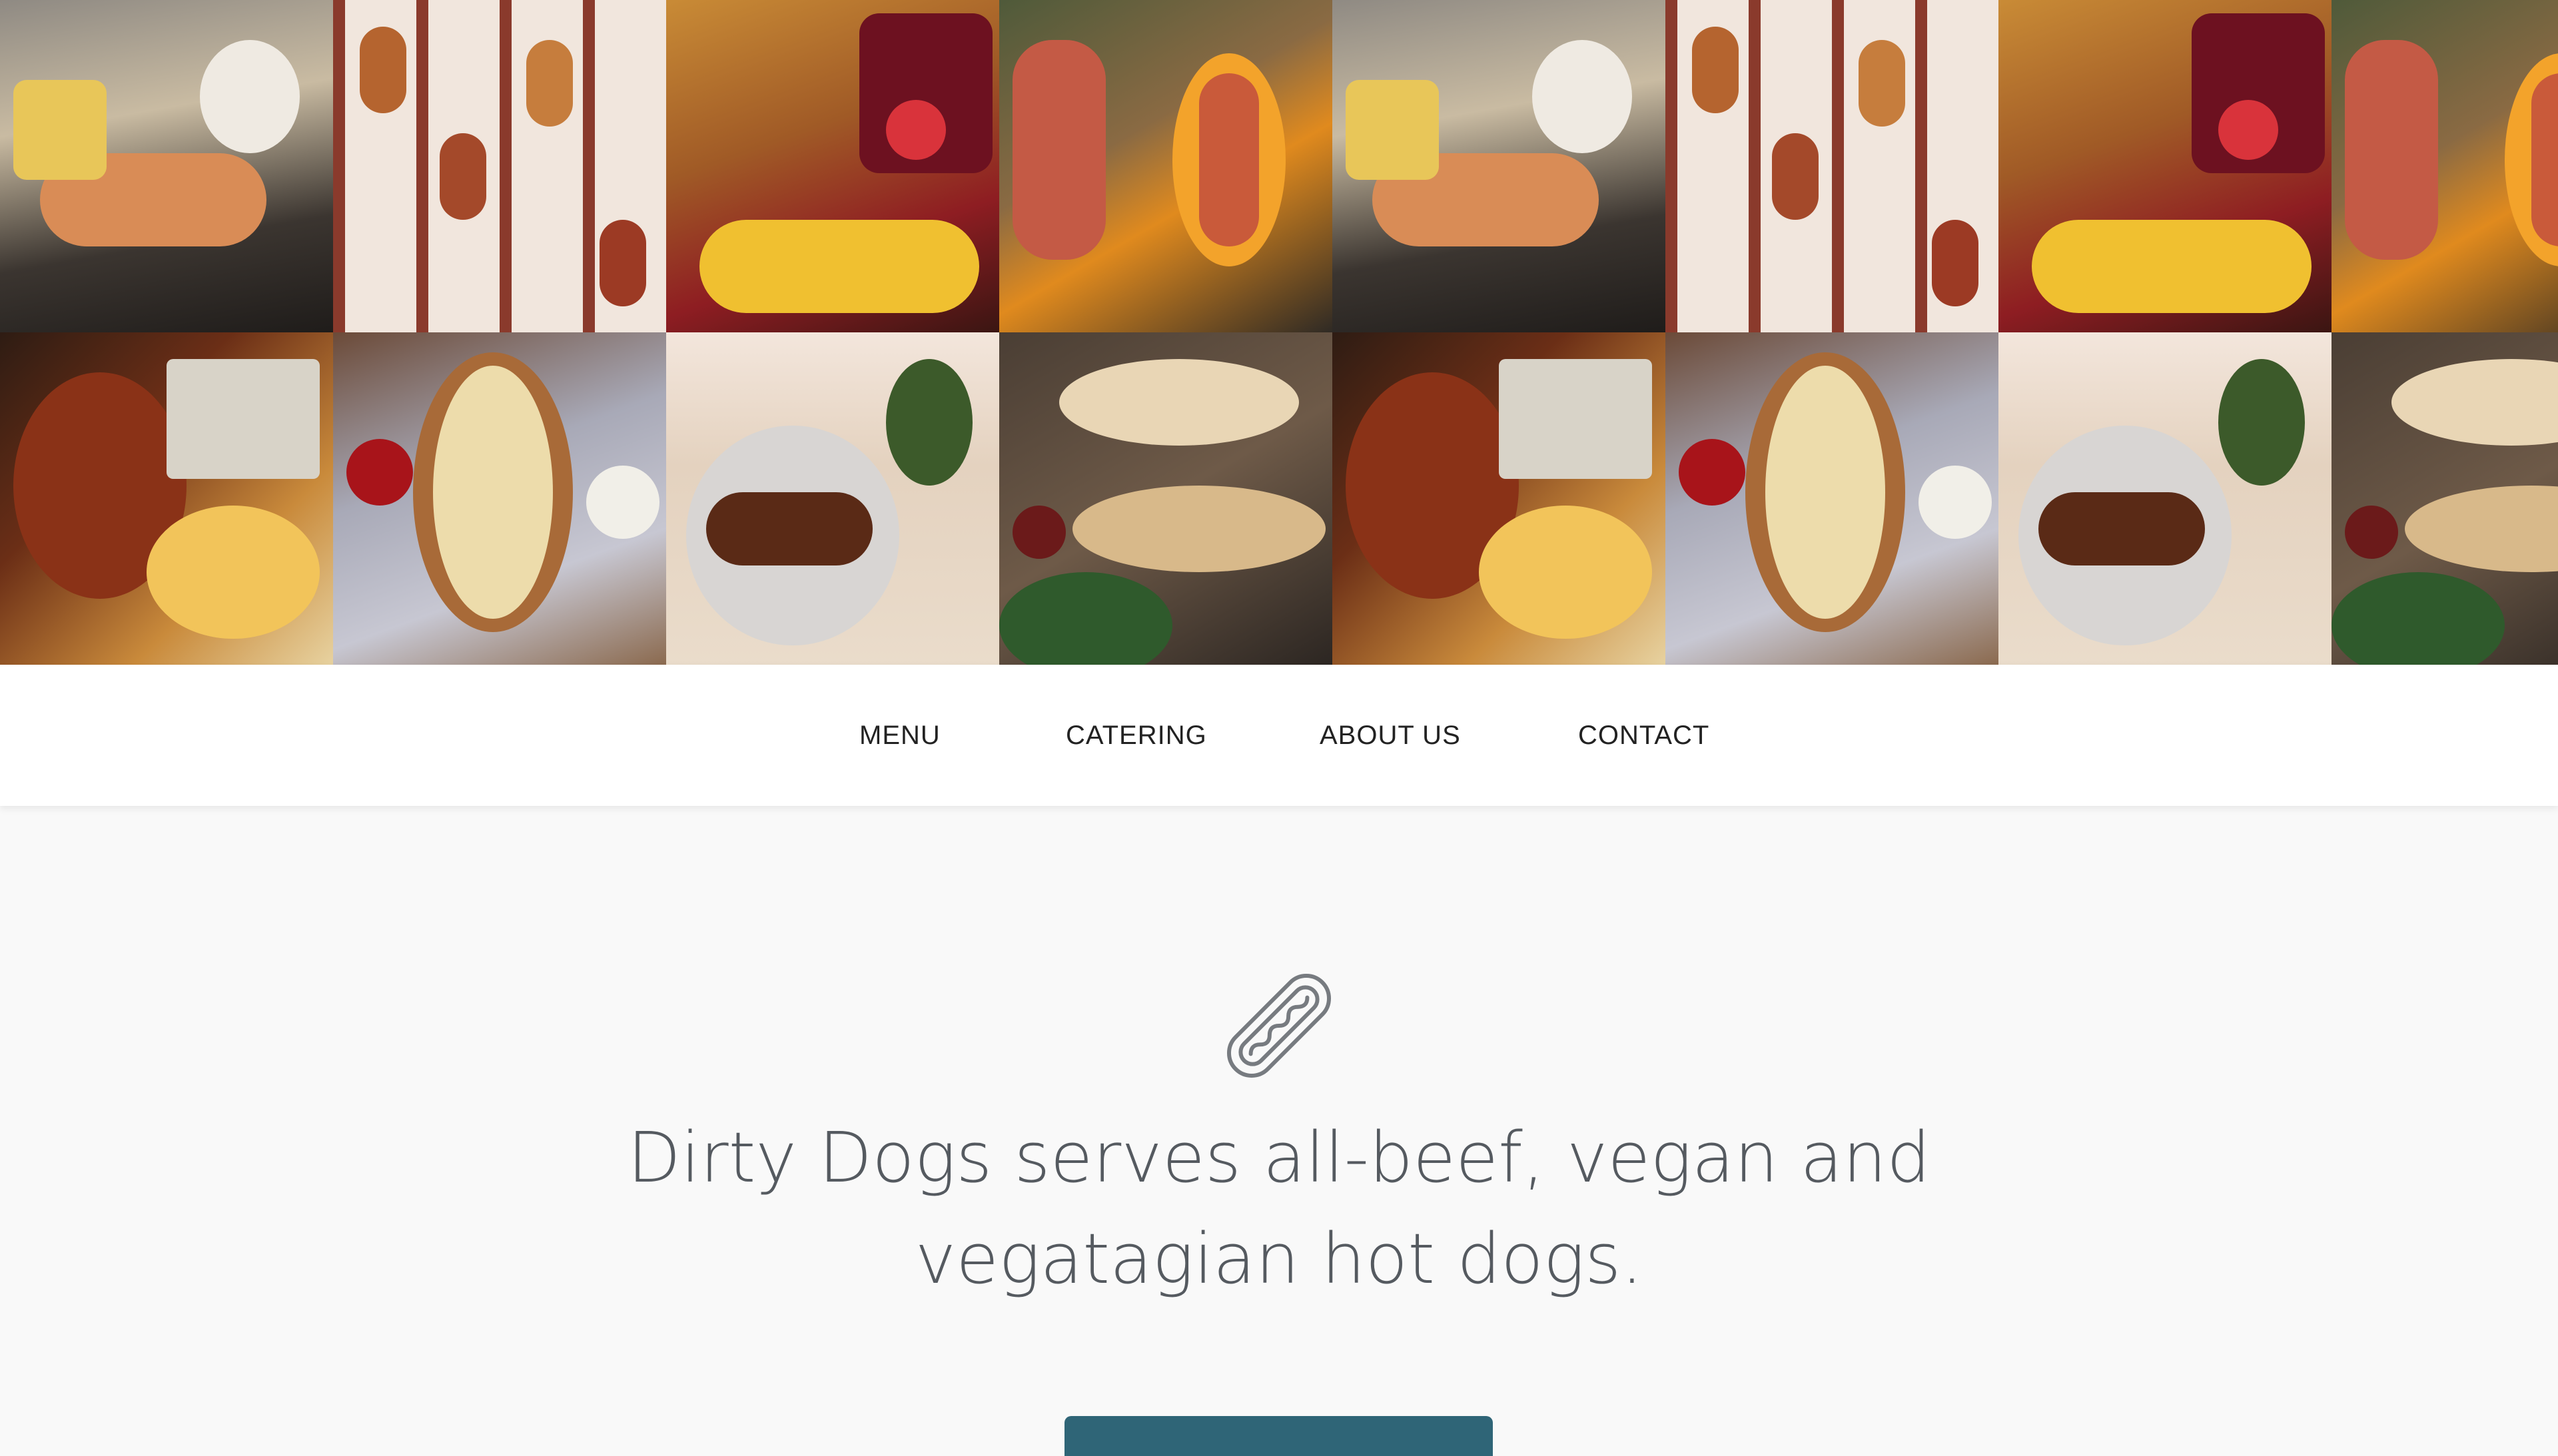  What do you see at coordinates (1279, 1436) in the screenshot?
I see `cta-button` at bounding box center [1279, 1436].